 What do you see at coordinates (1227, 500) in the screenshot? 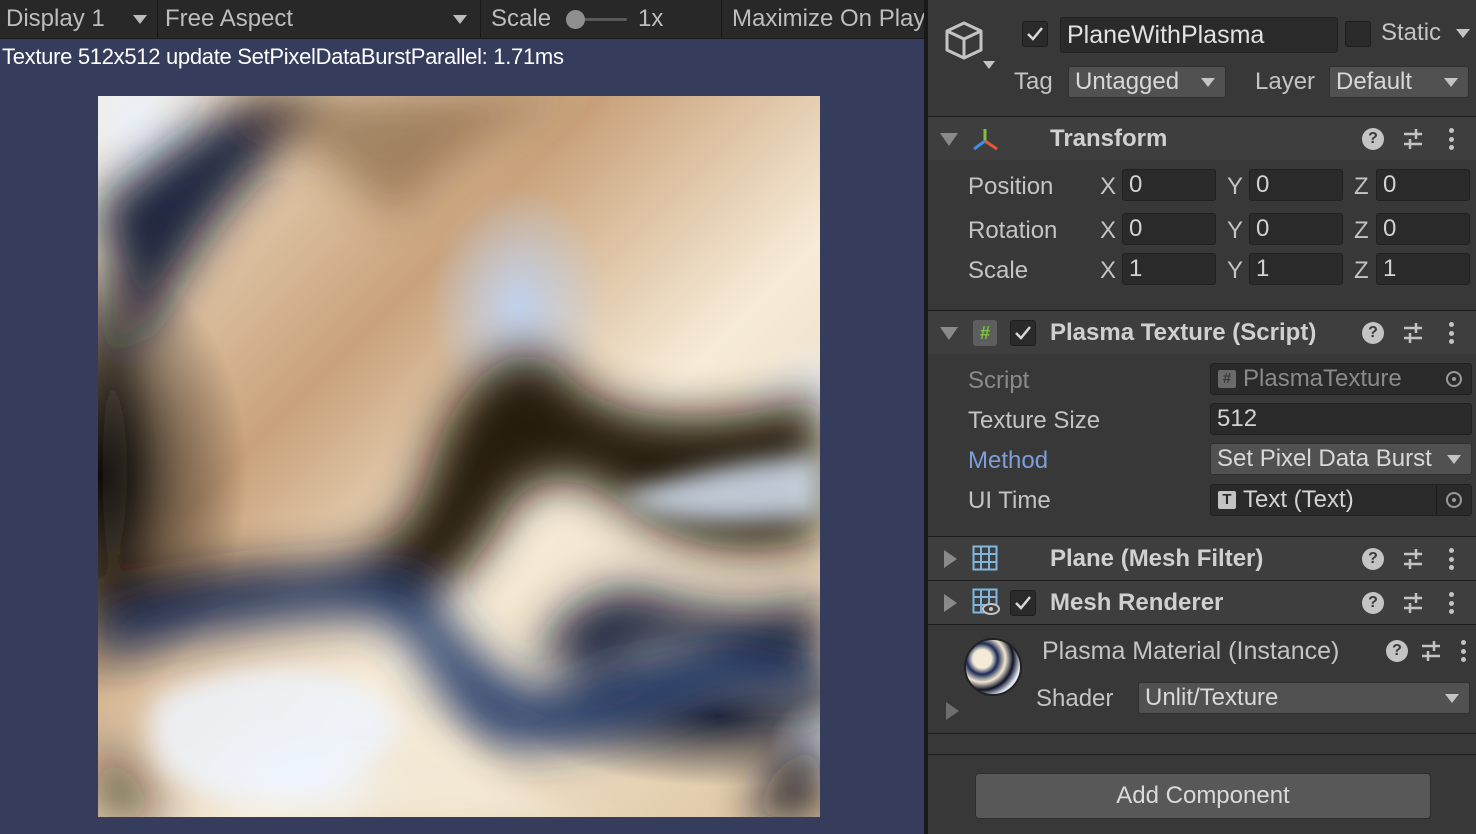
I see `text-component-icon: T` at bounding box center [1227, 500].